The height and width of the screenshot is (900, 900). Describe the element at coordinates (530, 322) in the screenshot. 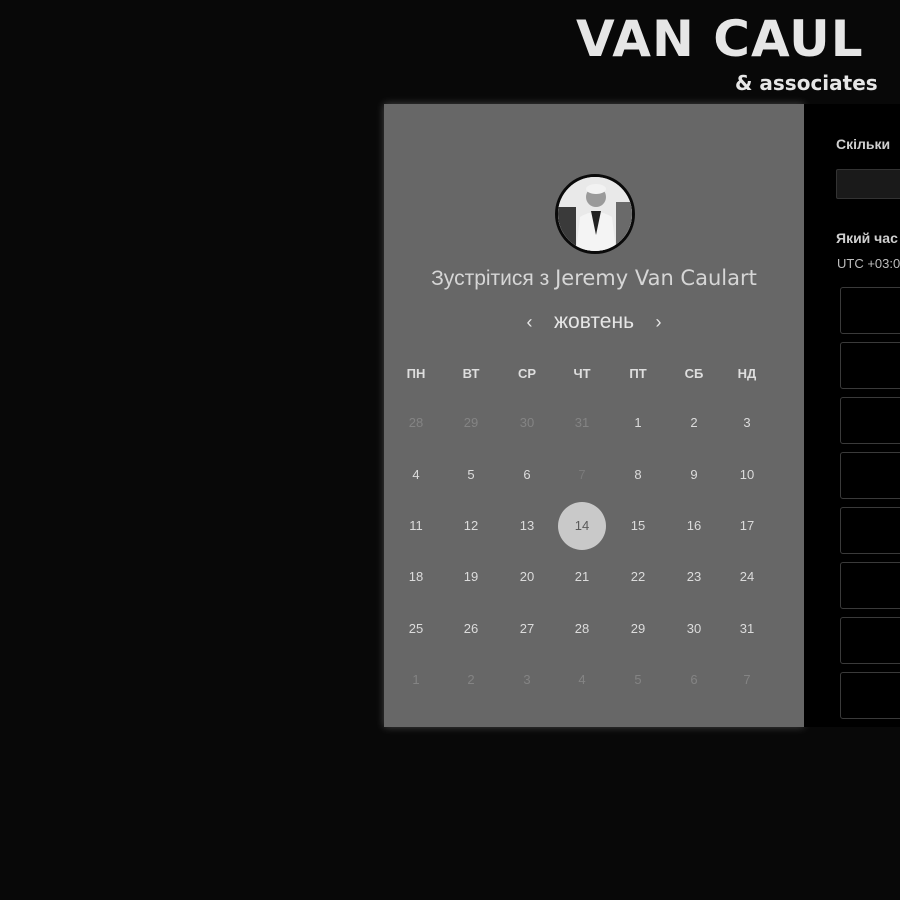

I see `chevron-left-icon: ‹` at that location.